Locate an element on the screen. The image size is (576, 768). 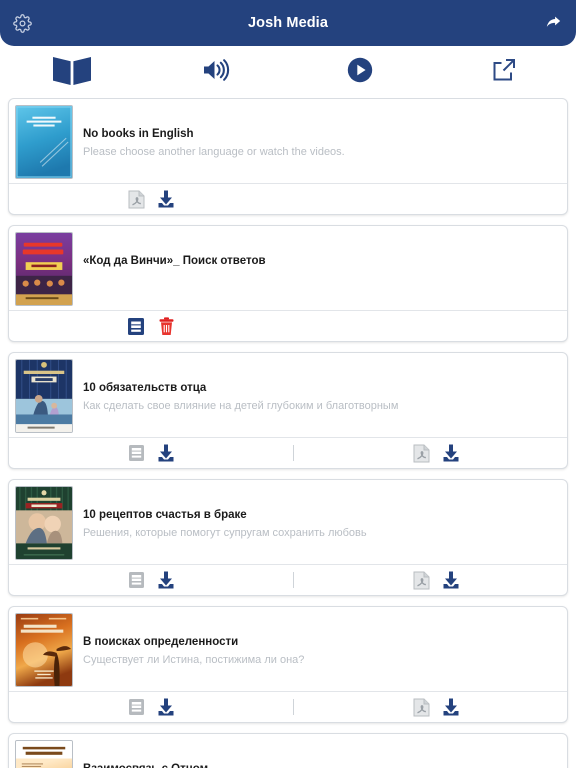
share-arrow-icon is located at coordinates (553, 23).